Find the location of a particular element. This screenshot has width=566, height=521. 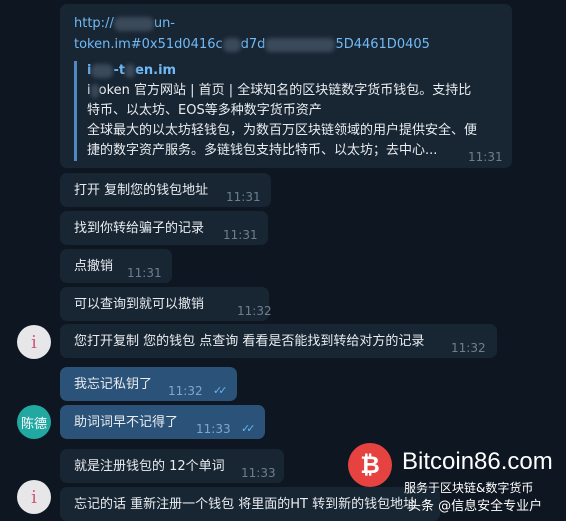

message-text: 忘记的话 重新注册一个钱包 将里面的HT 转到新的钱包地址 is located at coordinates (245, 504).